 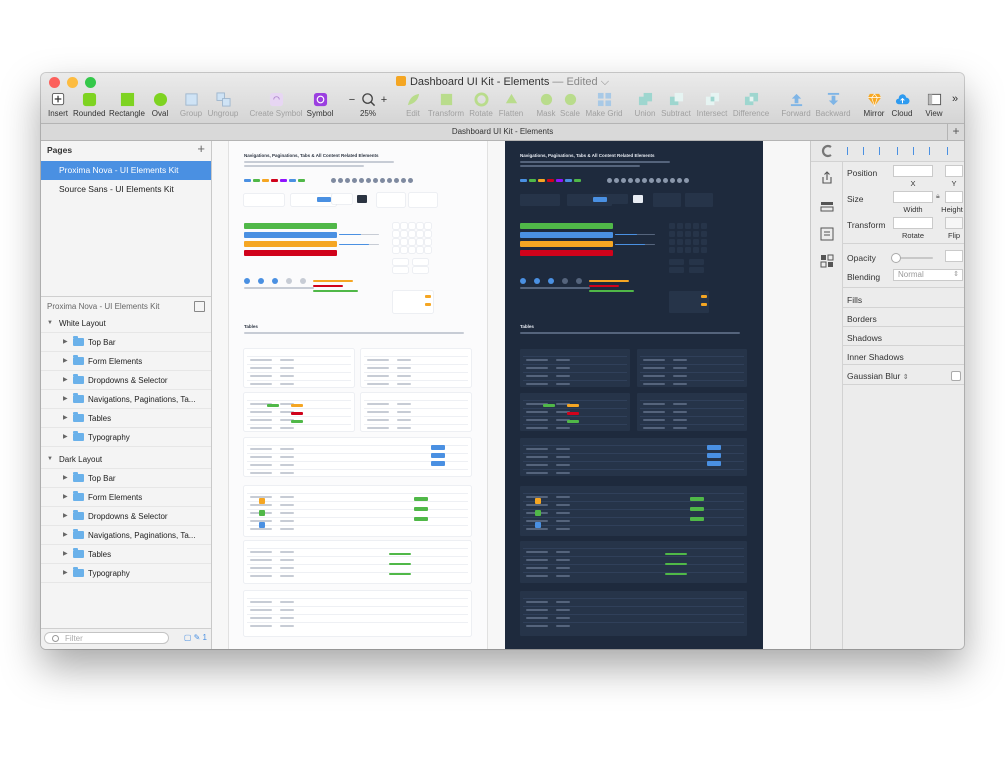 What do you see at coordinates (955, 132) in the screenshot?
I see `new-tab-button: +` at bounding box center [955, 132].